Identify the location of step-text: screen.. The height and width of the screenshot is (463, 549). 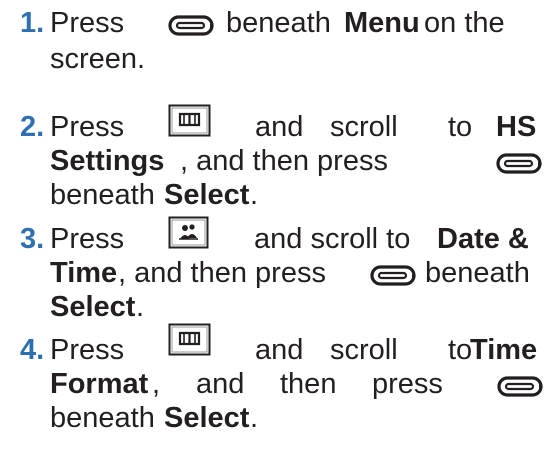
(98, 59).